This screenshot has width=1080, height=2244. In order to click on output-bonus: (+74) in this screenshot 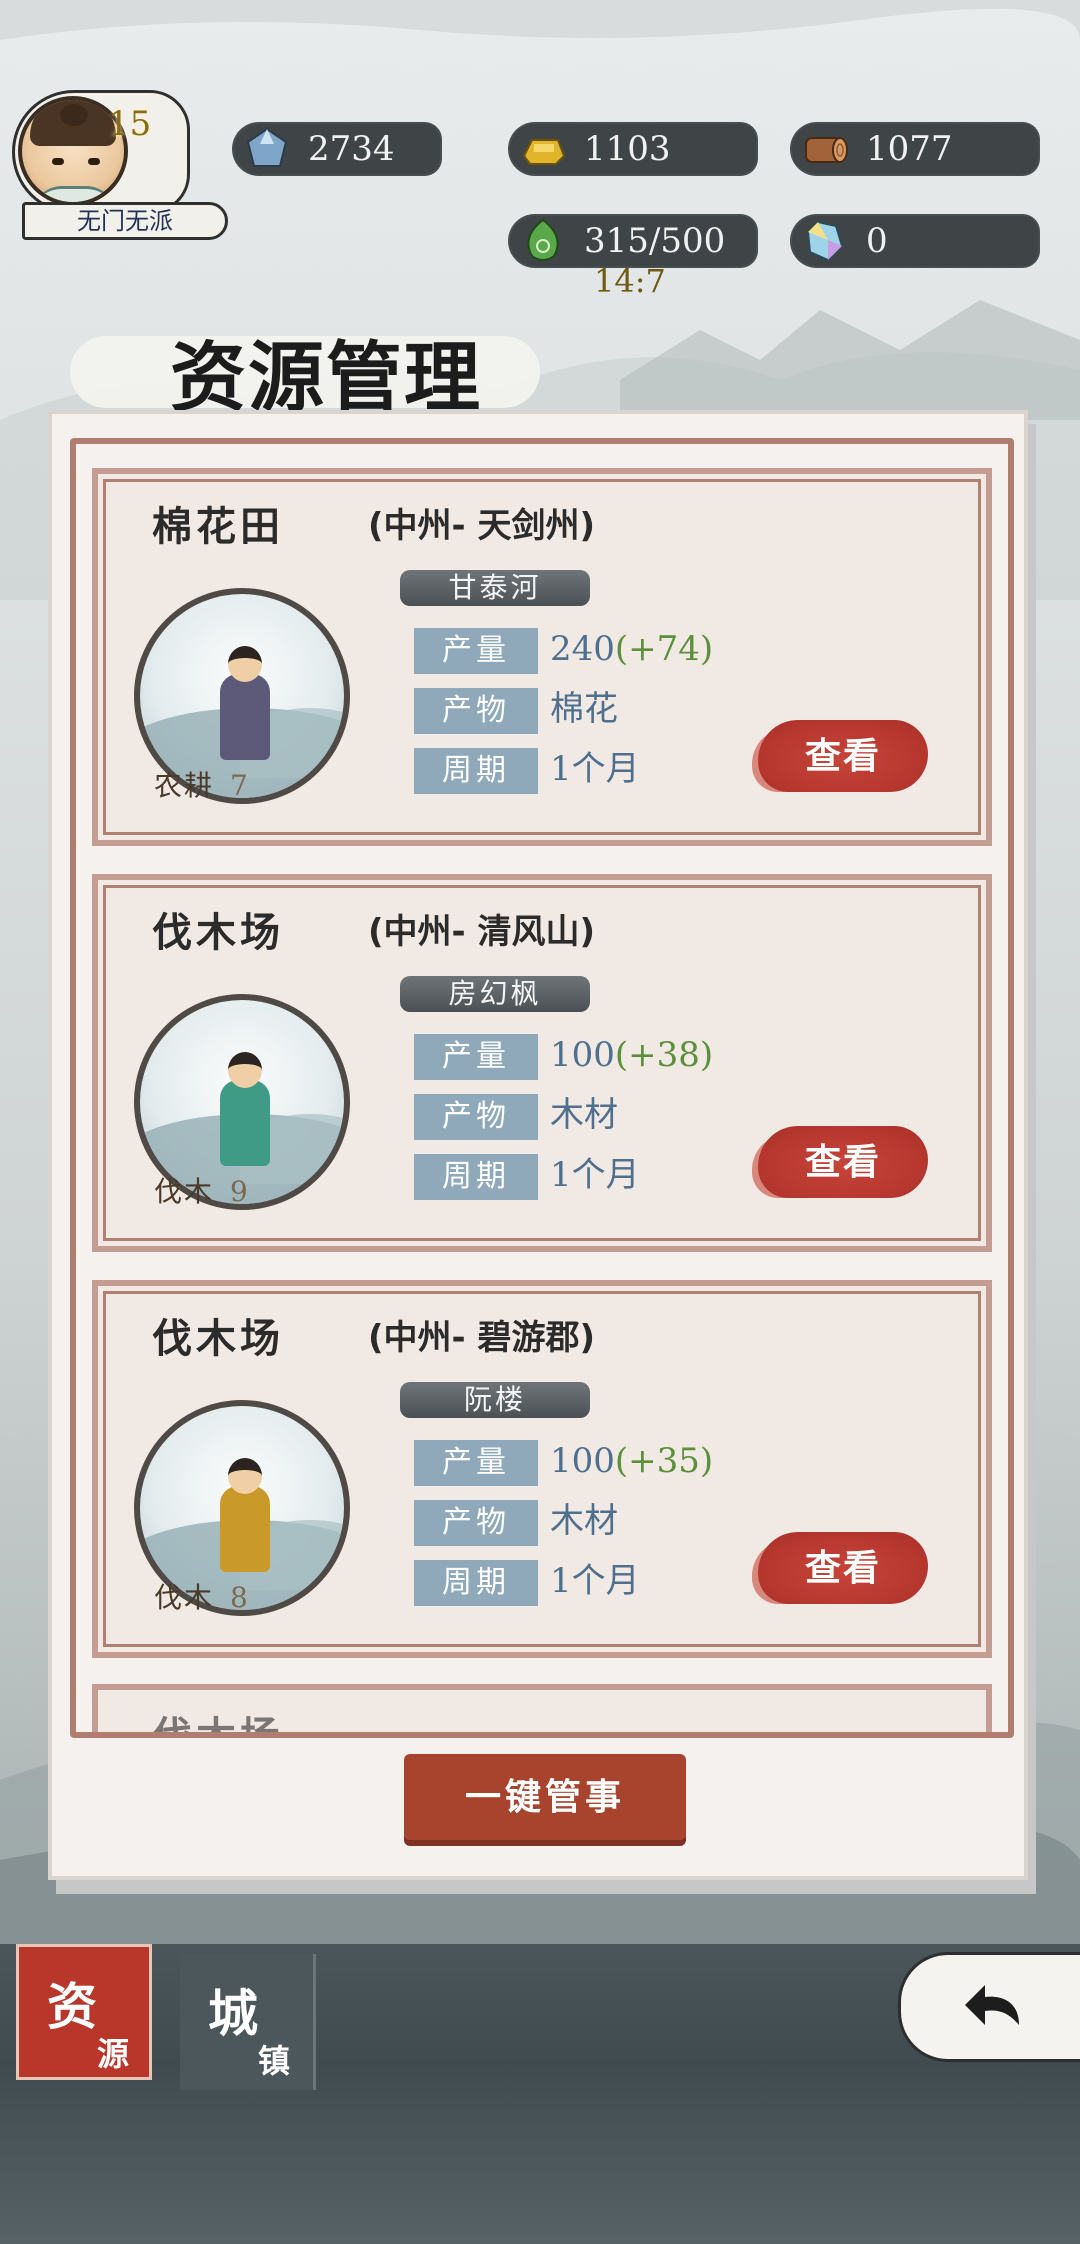, I will do `click(664, 649)`.